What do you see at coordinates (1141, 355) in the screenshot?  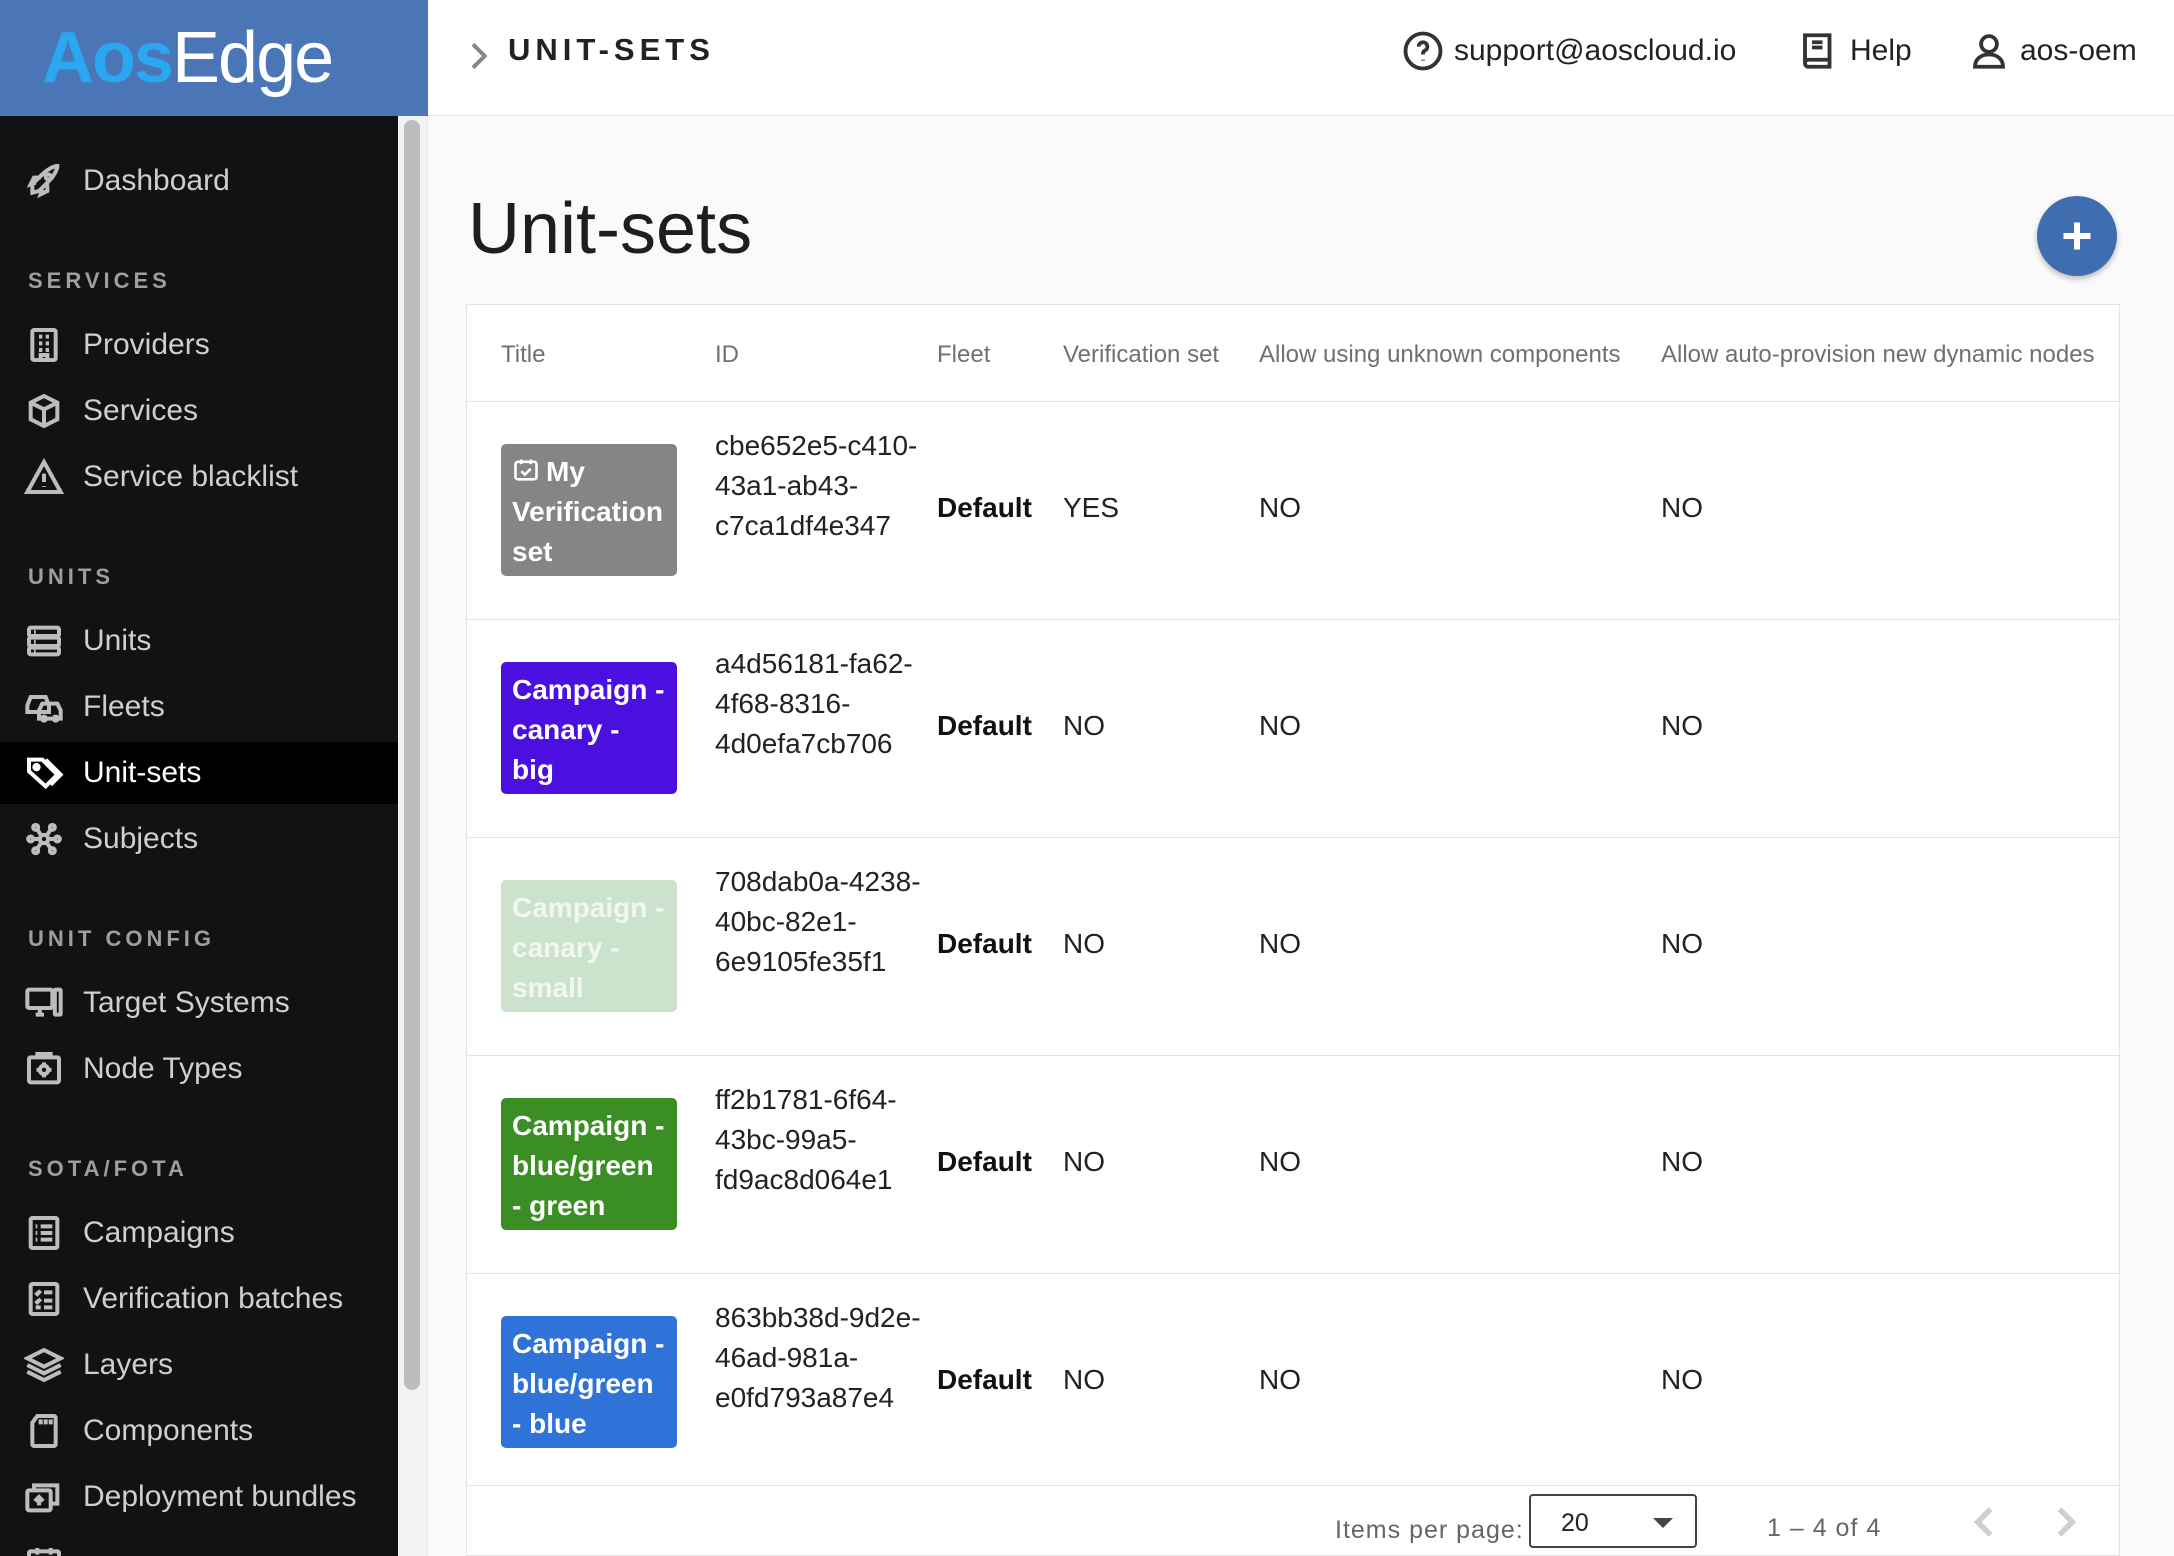 I see `column-header-verification-set: Verification set` at bounding box center [1141, 355].